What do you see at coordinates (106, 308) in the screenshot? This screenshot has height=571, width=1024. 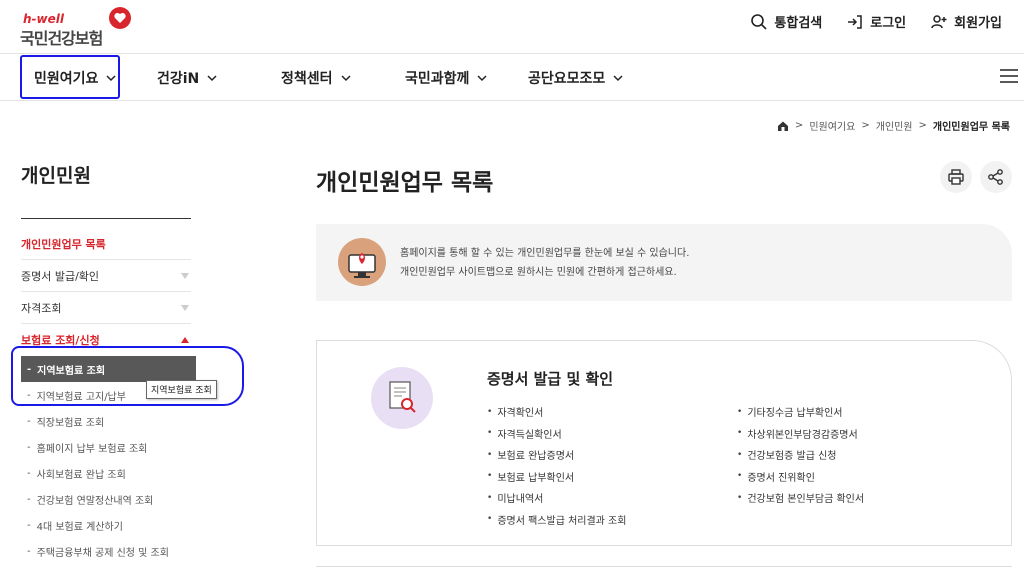 I see `sidebar-item-eligibility: 자격조회` at bounding box center [106, 308].